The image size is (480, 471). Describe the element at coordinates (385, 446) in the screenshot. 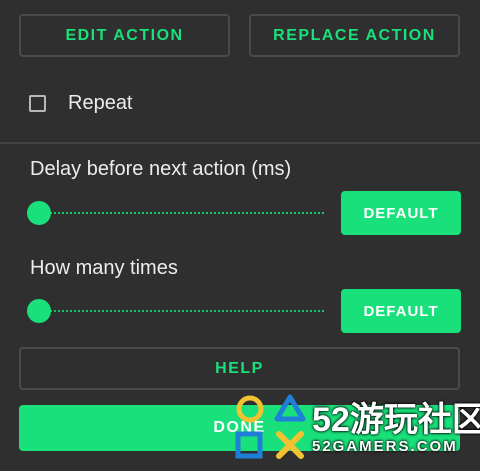

I see `watermark-url: 52GAMERS.COM` at that location.